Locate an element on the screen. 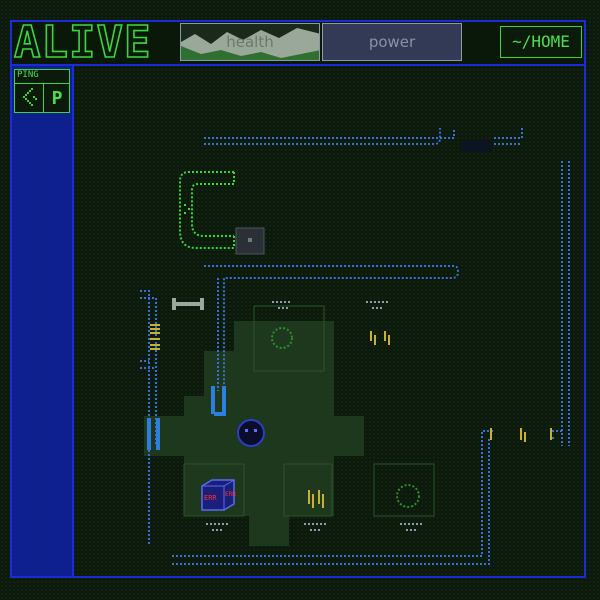 The width and height of the screenshot is (600, 600). power-label: power is located at coordinates (392, 42).